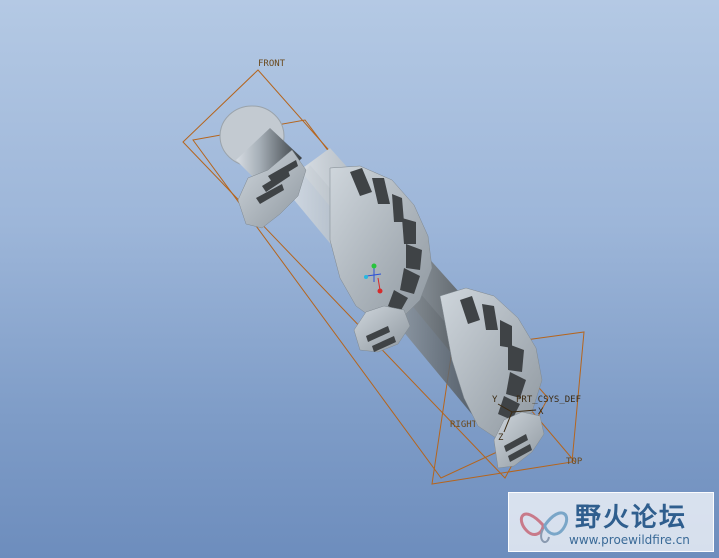 The width and height of the screenshot is (719, 558). Describe the element at coordinates (574, 462) in the screenshot. I see `datum-label-top: TOP` at that location.